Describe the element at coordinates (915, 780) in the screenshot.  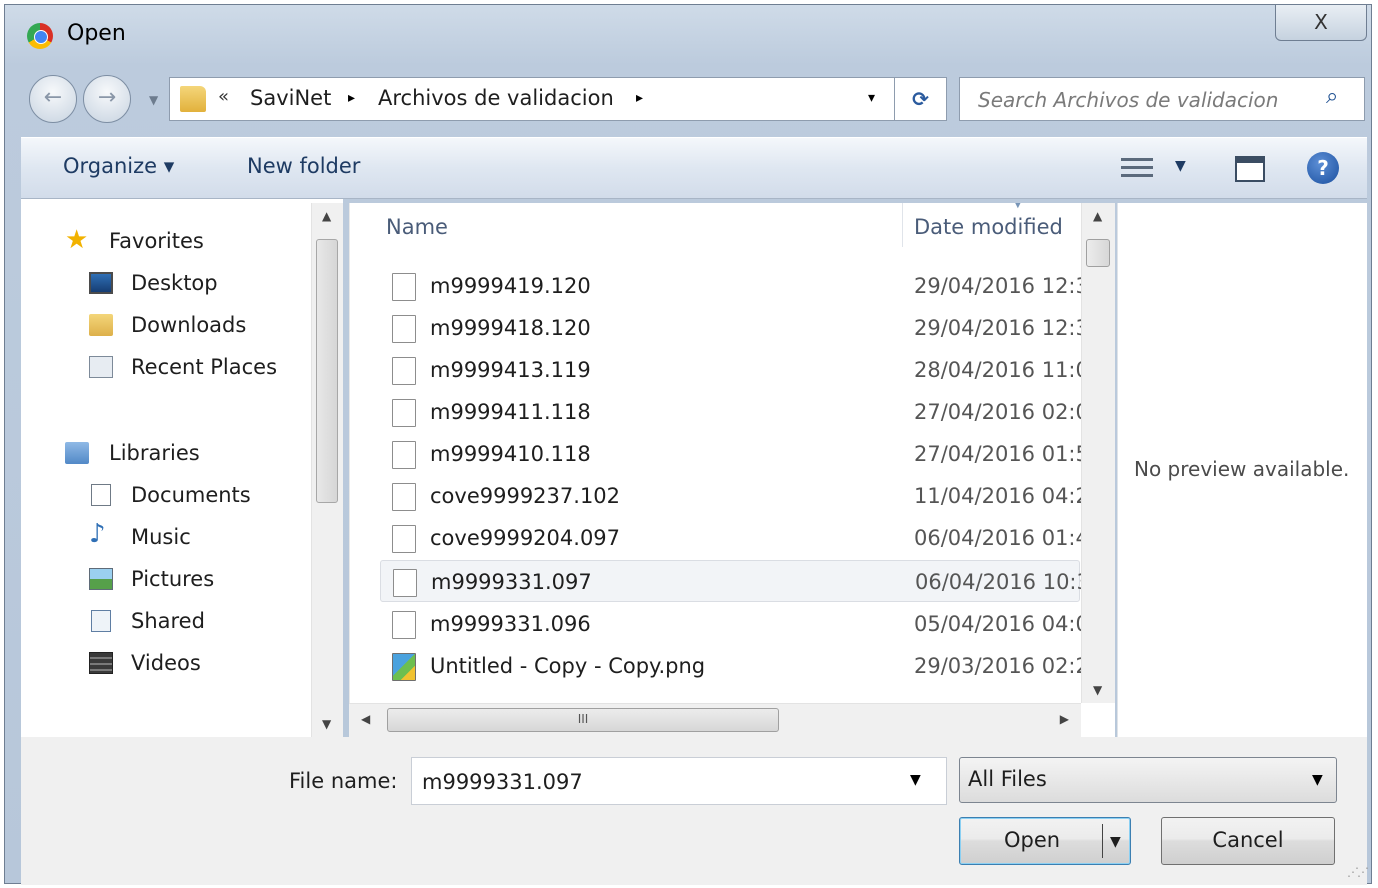
I see `filename-dropdown-icon: ▼` at that location.